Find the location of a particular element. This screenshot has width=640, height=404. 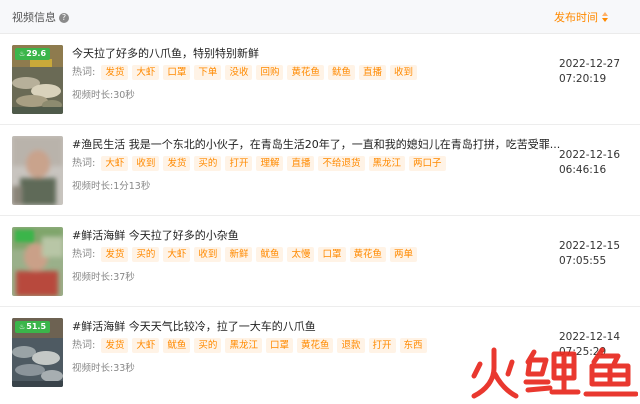

video-duration: 视频时长:30秒 is located at coordinates (103, 94).